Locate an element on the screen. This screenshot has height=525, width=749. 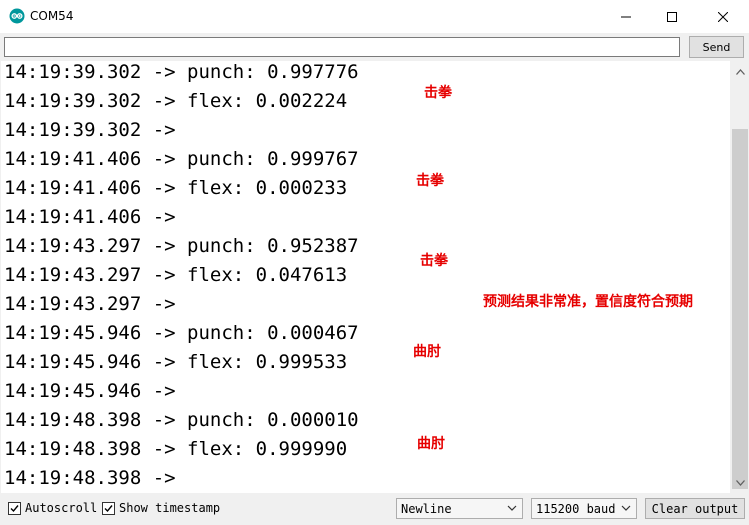
chevron-up-icon is located at coordinates (740, 71).